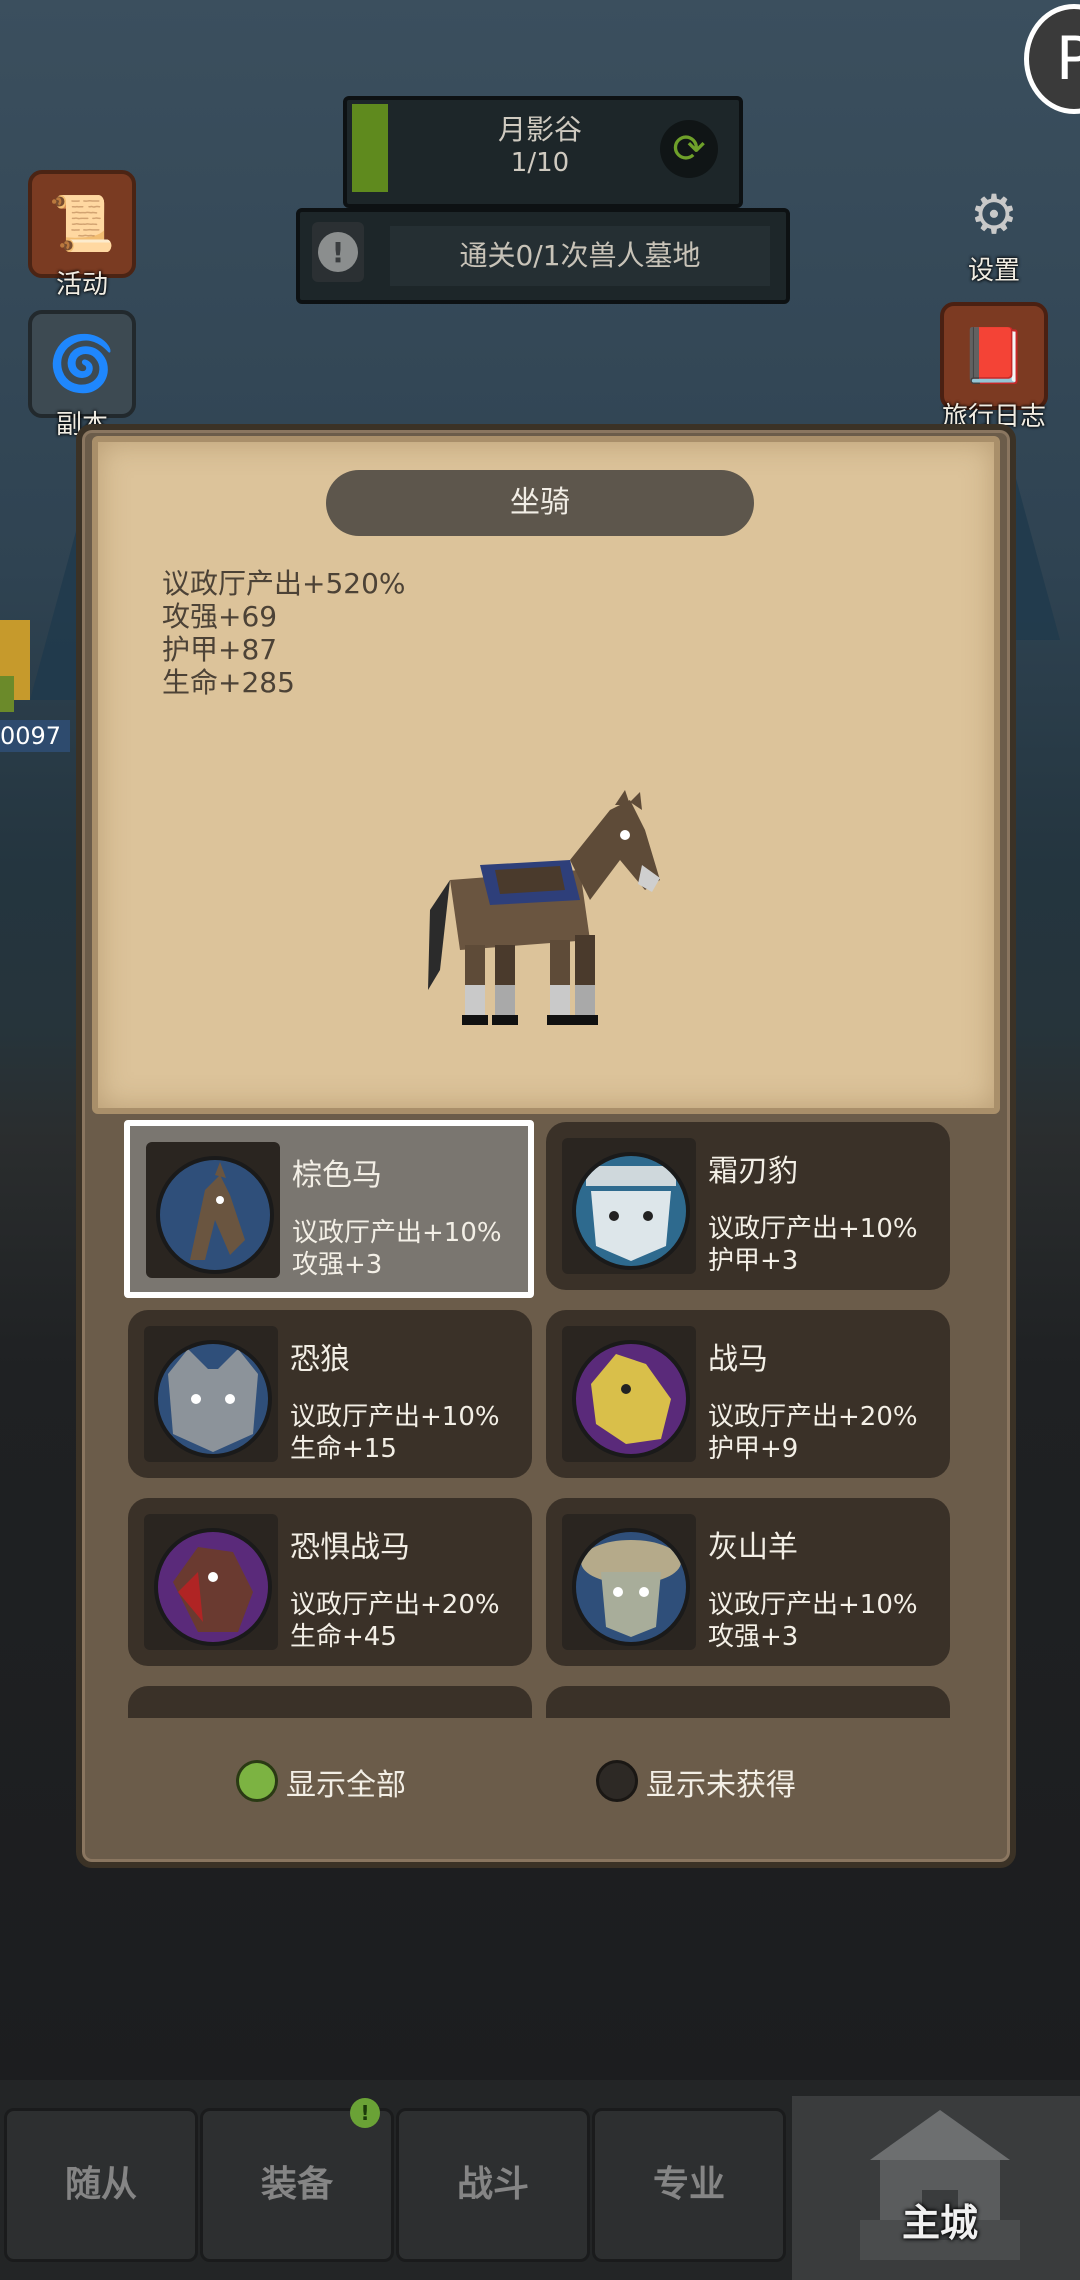 This screenshot has height=2280, width=1080. I want to click on mount-card-frost-leopard: 霜刃豹 议政厅产出+10% 护甲+3, so click(748, 1206).